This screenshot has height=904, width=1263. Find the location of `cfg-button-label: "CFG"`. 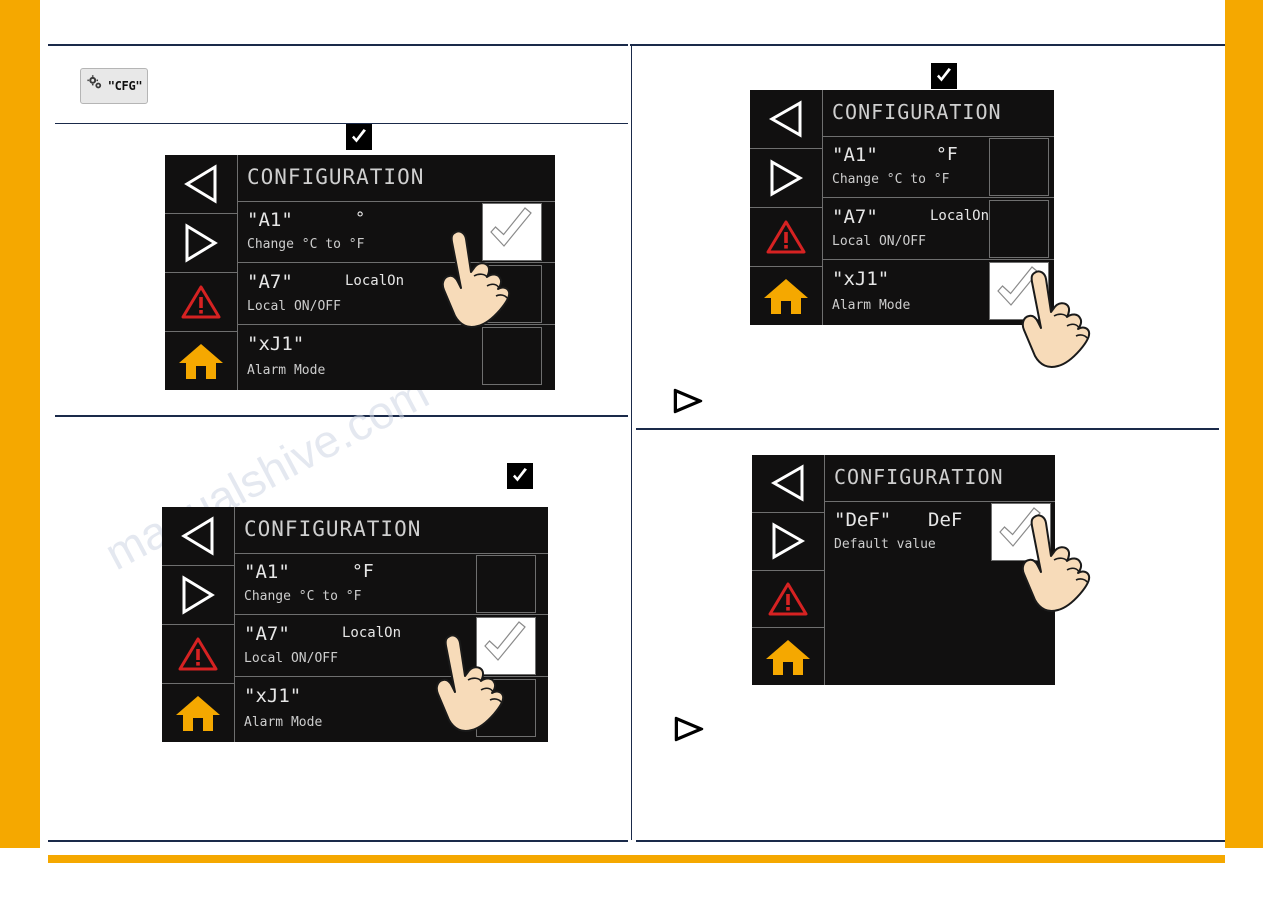

cfg-button-label: "CFG" is located at coordinates (125, 86).